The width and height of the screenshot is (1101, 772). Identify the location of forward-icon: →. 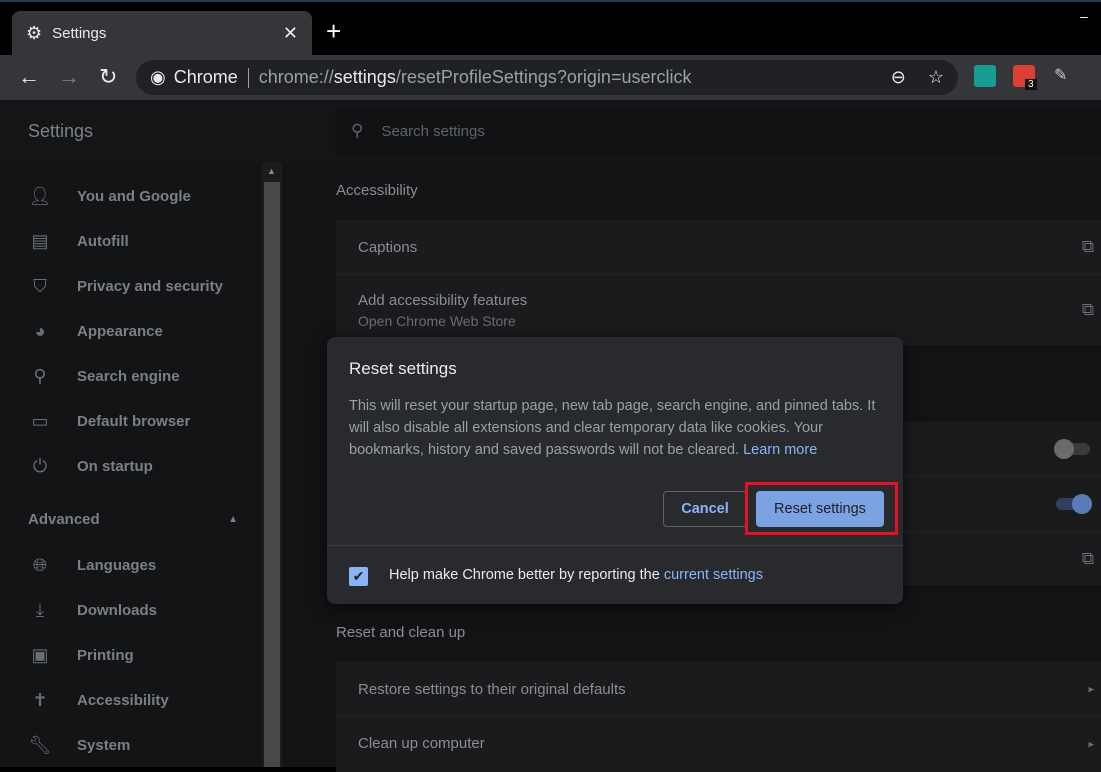
(69, 77).